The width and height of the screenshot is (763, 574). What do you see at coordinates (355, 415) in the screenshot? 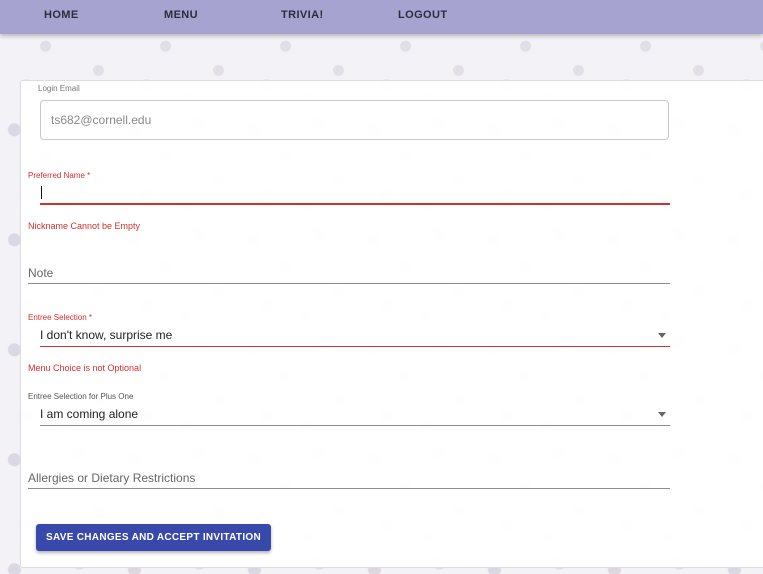
I see `plus-one-entree-select: I am coming alone` at bounding box center [355, 415].